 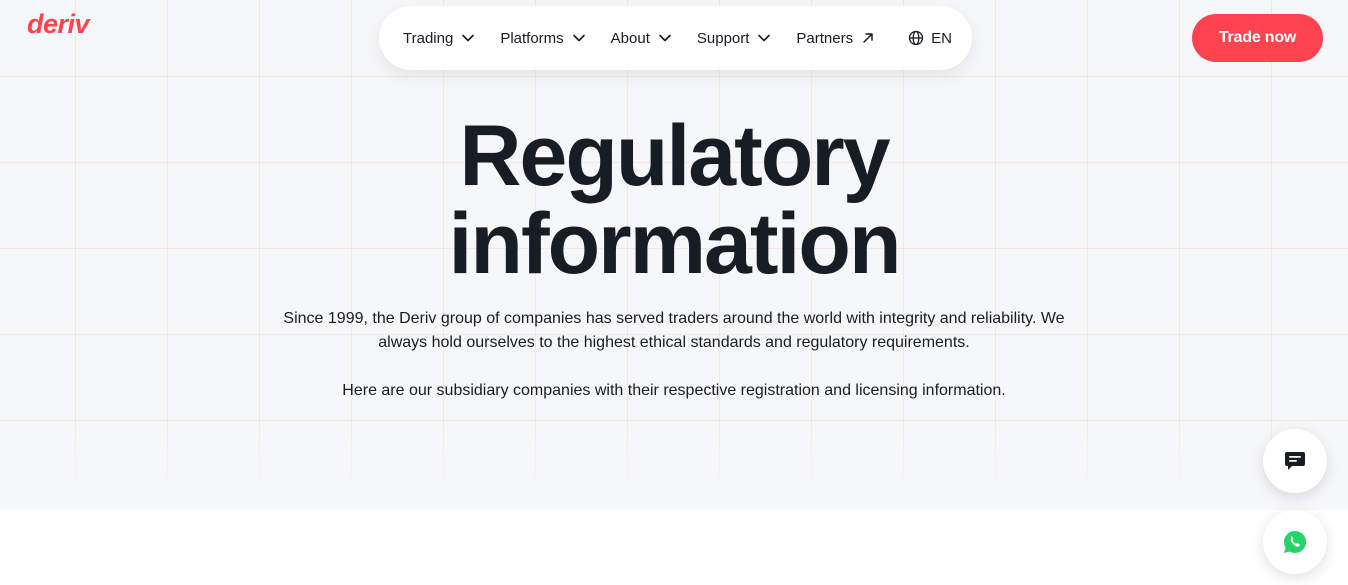 What do you see at coordinates (723, 38) in the screenshot?
I see `nav-item-label: Support` at bounding box center [723, 38].